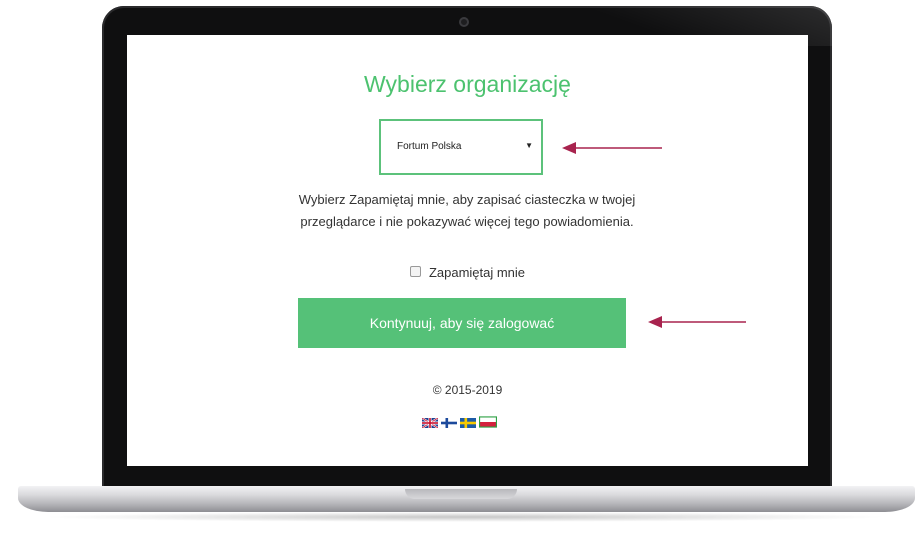 The width and height of the screenshot is (921, 533). I want to click on remember-me-label: Zapamiętaj mnie, so click(477, 272).